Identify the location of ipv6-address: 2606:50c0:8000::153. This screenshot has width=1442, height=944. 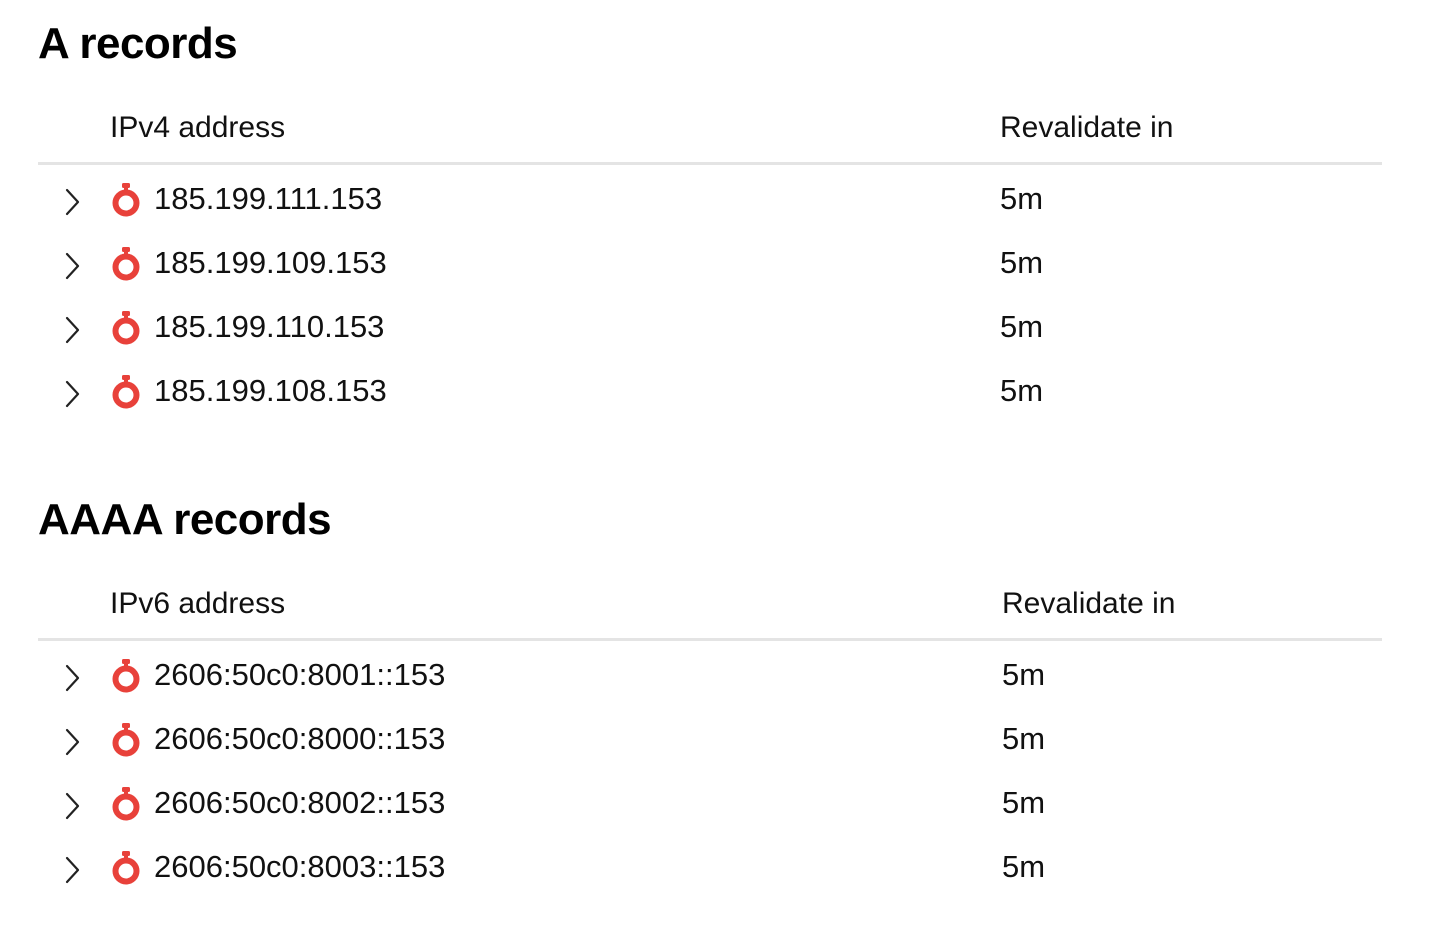
(300, 738).